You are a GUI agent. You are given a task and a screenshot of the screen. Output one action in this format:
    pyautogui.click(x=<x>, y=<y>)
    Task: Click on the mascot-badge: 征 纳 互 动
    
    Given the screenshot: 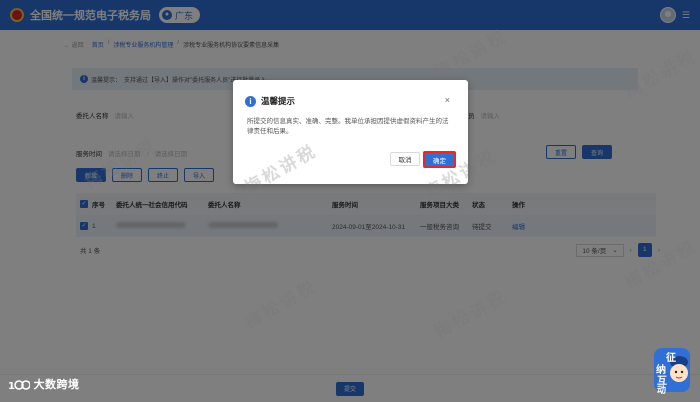 What is the action you would take?
    pyautogui.click(x=668, y=371)
    